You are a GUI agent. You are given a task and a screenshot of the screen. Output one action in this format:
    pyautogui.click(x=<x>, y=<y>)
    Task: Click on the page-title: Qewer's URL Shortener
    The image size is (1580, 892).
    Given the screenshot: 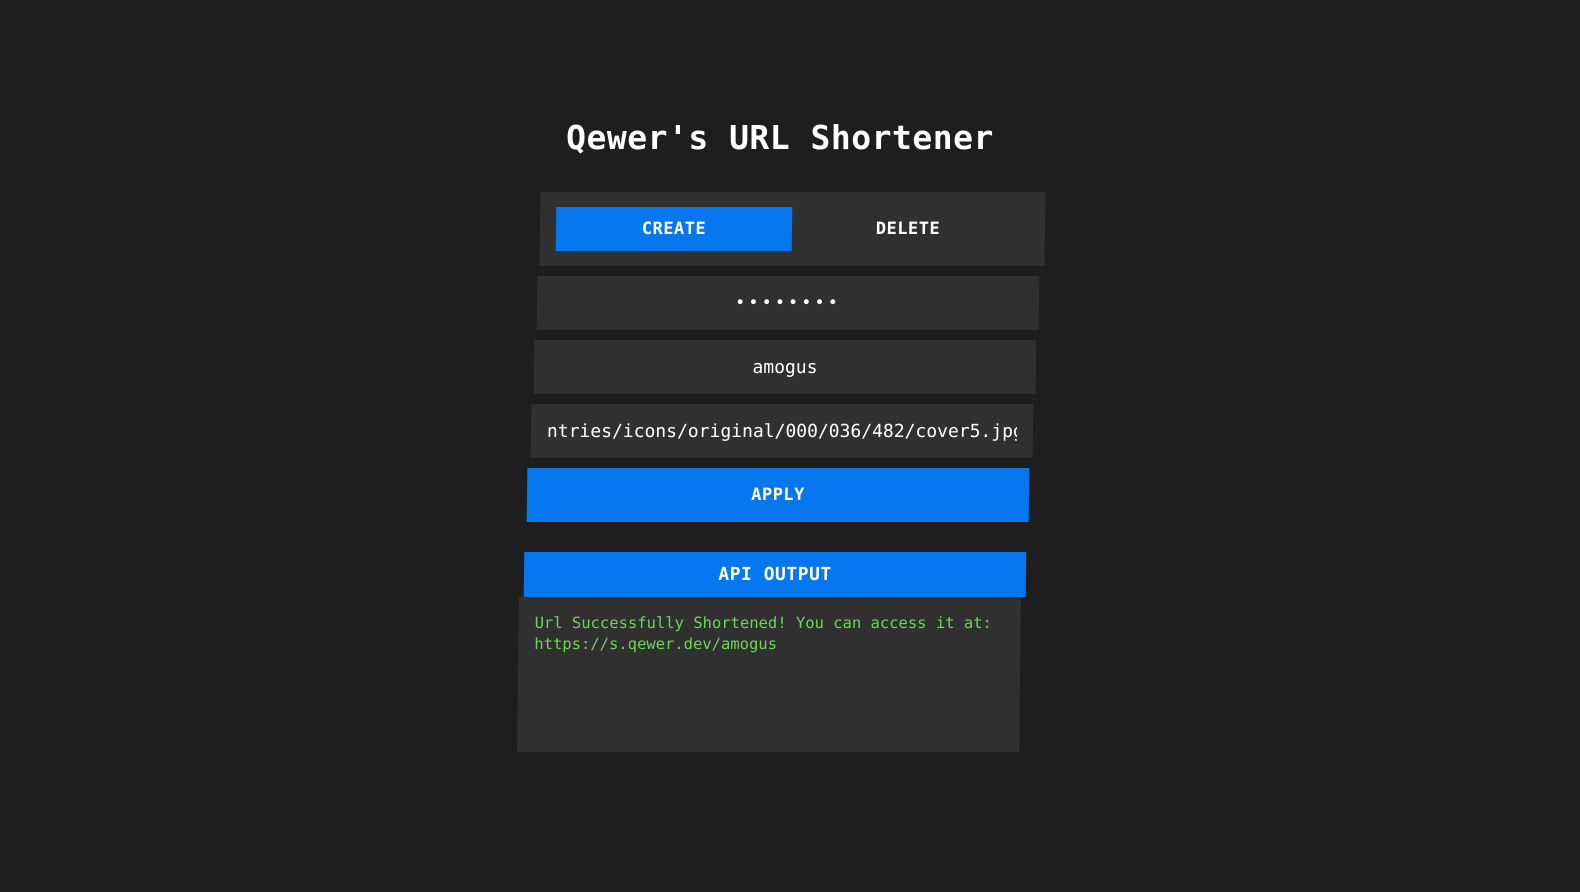 What is the action you would take?
    pyautogui.click(x=780, y=137)
    